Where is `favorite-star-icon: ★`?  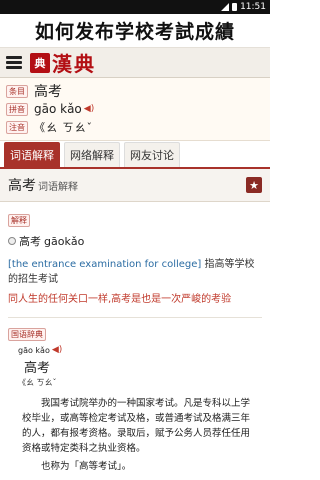 favorite-star-icon: ★ is located at coordinates (254, 185).